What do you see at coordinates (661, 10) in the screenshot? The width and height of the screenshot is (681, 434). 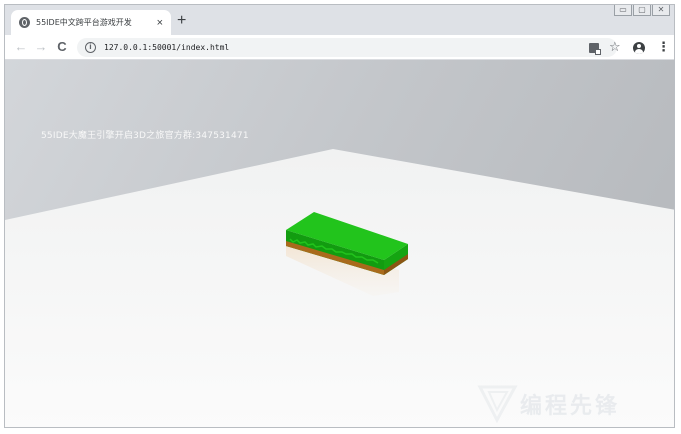 I see `close-window-button: ✕` at bounding box center [661, 10].